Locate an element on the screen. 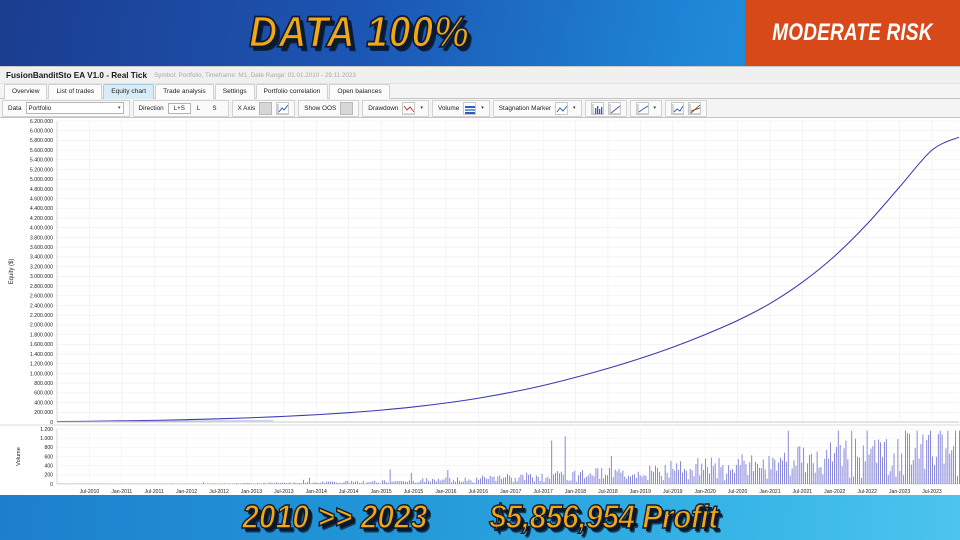 The image size is (960, 540). volume-axis-tick-label: 0 is located at coordinates (51, 485).